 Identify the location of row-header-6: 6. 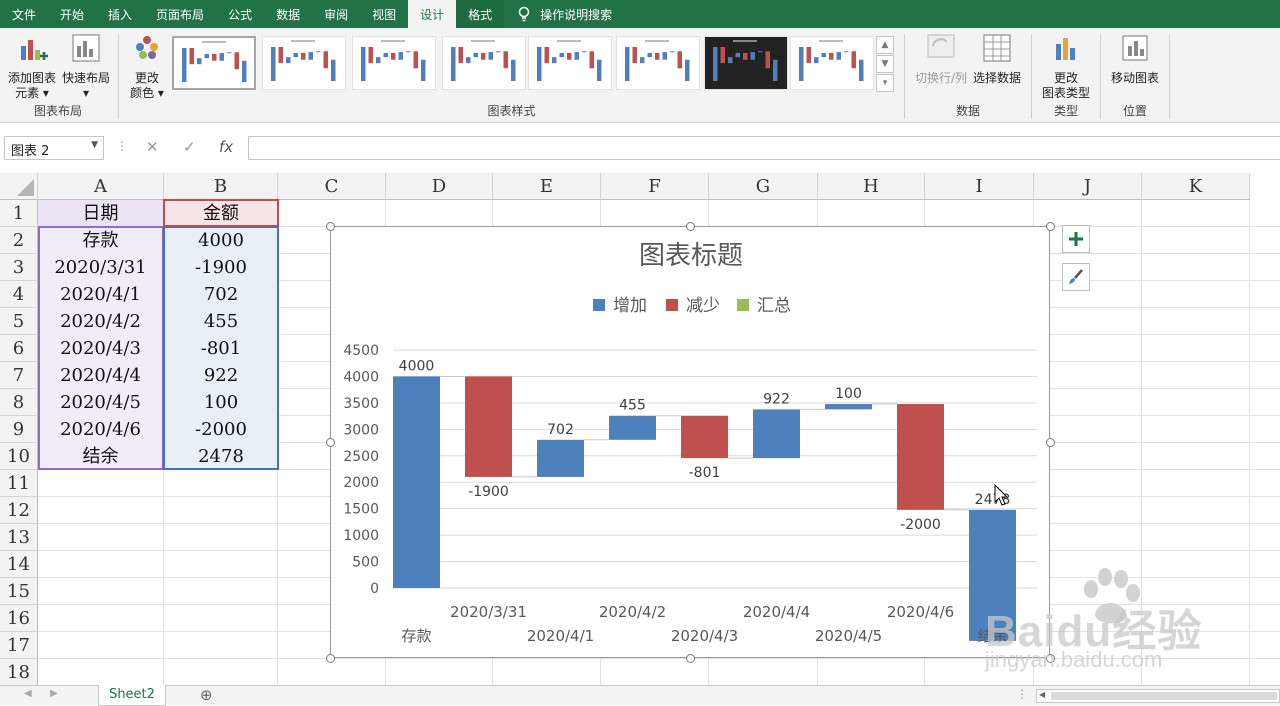
(19, 348).